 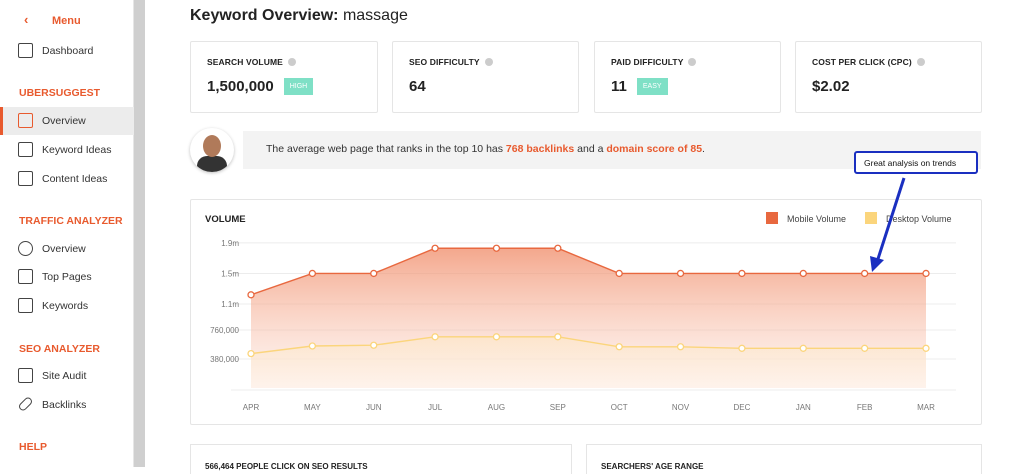 I want to click on metric-label: COST PER CLICK (CPC), so click(x=862, y=62).